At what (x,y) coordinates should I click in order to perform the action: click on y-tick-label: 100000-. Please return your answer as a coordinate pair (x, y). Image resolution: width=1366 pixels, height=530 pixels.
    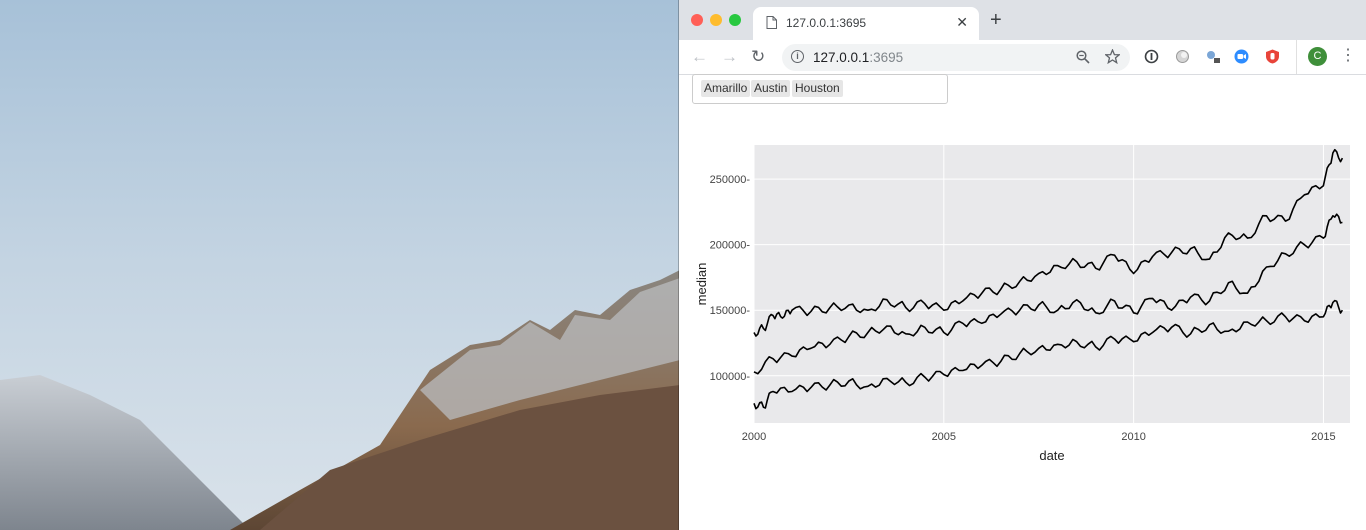
    Looking at the image, I should click on (730, 377).